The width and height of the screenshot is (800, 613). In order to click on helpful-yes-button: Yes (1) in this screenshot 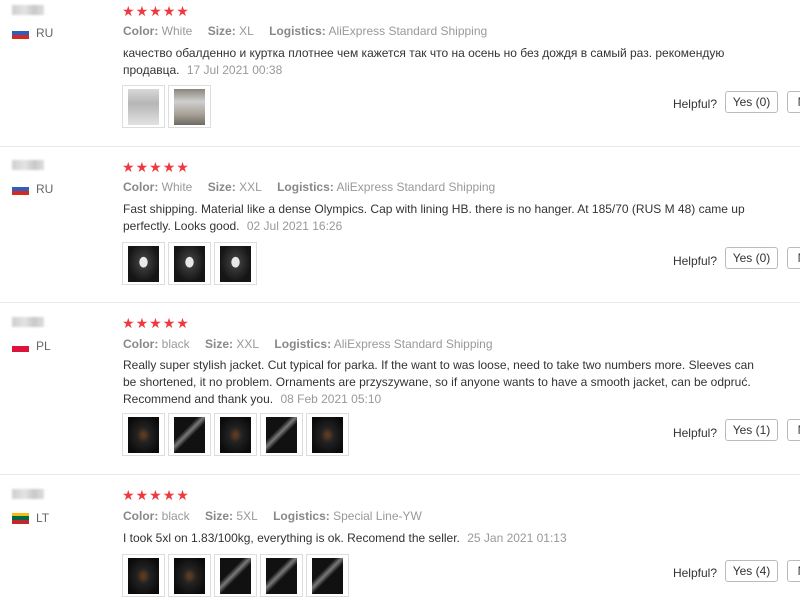, I will do `click(751, 430)`.